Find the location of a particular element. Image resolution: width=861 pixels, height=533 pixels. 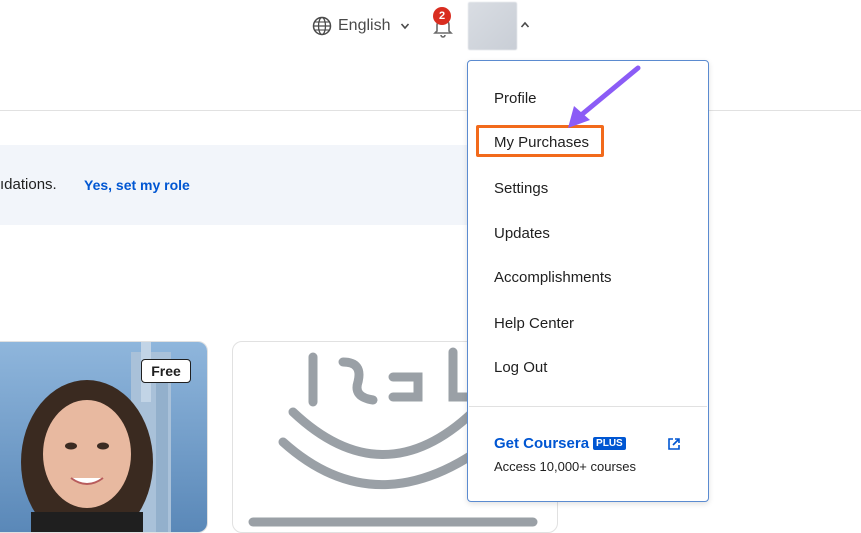

chevron-up-icon is located at coordinates (525, 25).